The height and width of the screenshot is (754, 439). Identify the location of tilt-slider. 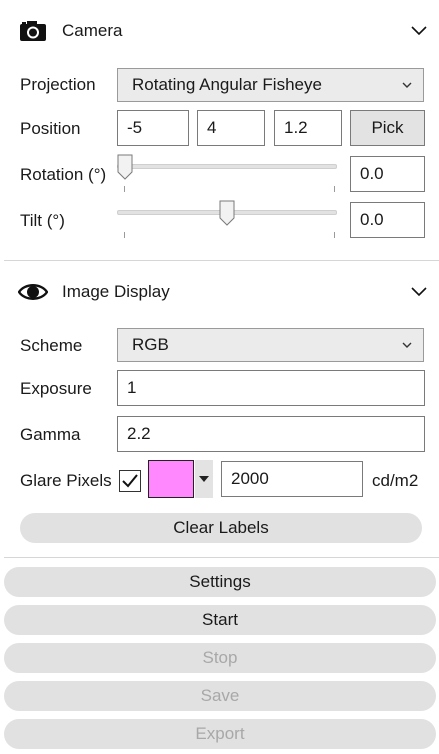
(227, 220).